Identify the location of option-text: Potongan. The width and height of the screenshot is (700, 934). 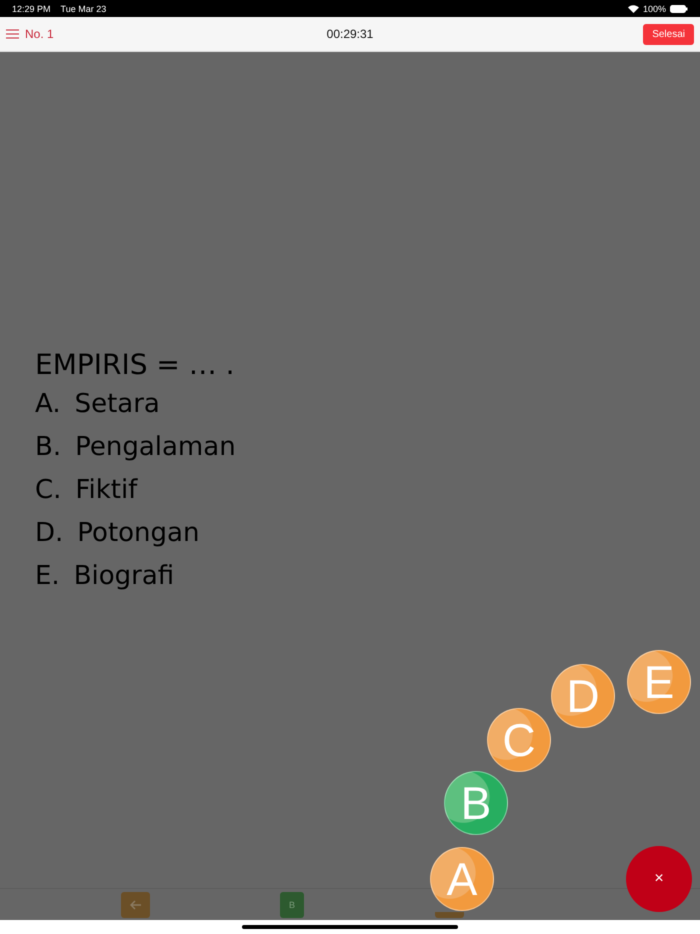
(138, 534).